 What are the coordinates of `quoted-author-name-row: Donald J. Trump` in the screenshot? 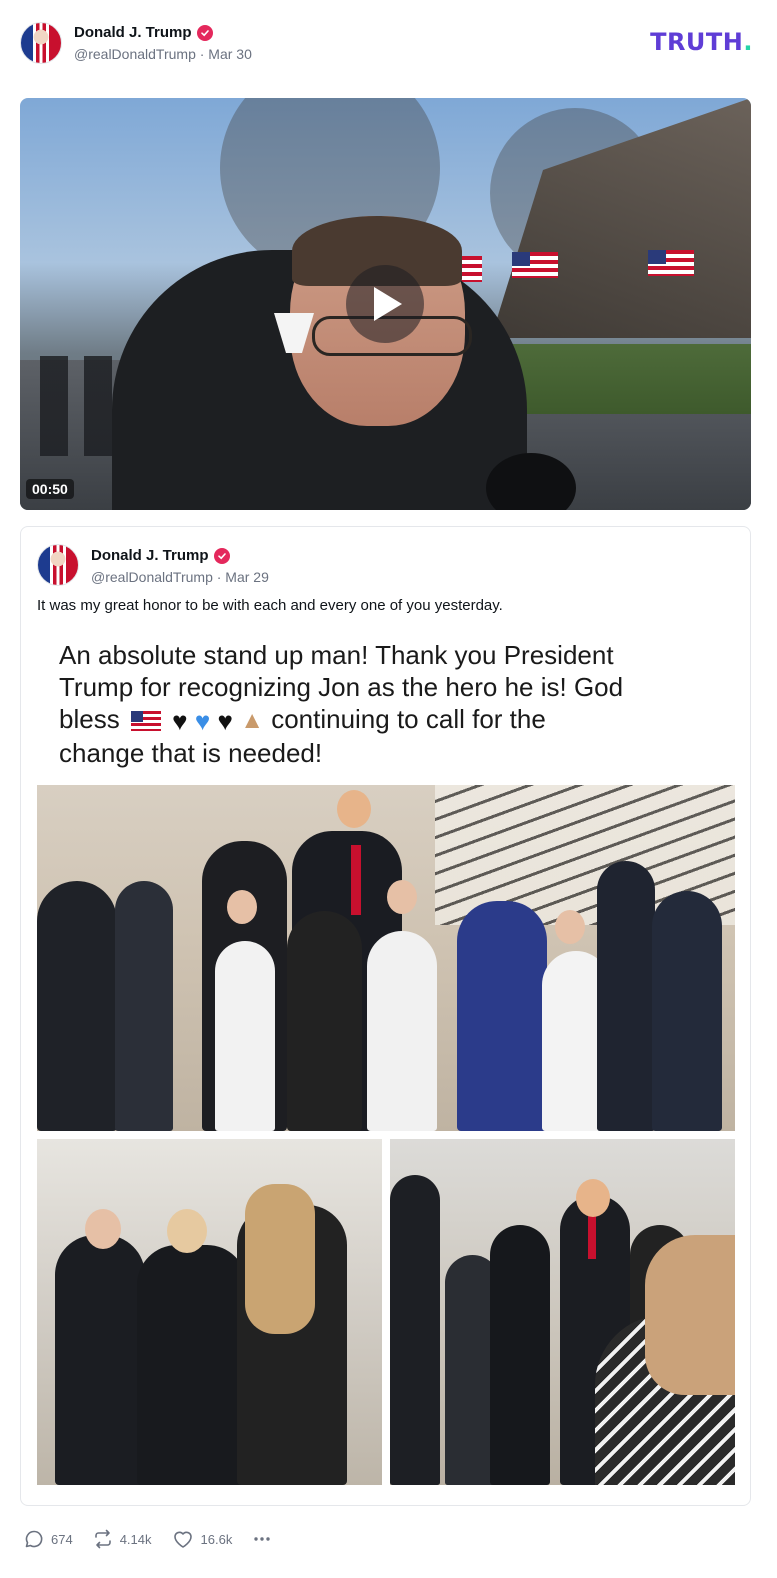 It's located at (160, 555).